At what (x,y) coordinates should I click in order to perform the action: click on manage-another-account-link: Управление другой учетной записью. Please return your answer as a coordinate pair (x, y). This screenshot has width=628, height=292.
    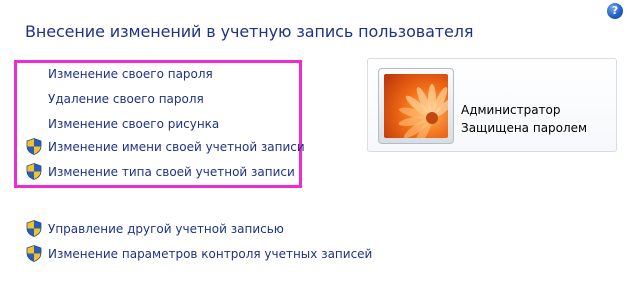
    Looking at the image, I should click on (155, 228).